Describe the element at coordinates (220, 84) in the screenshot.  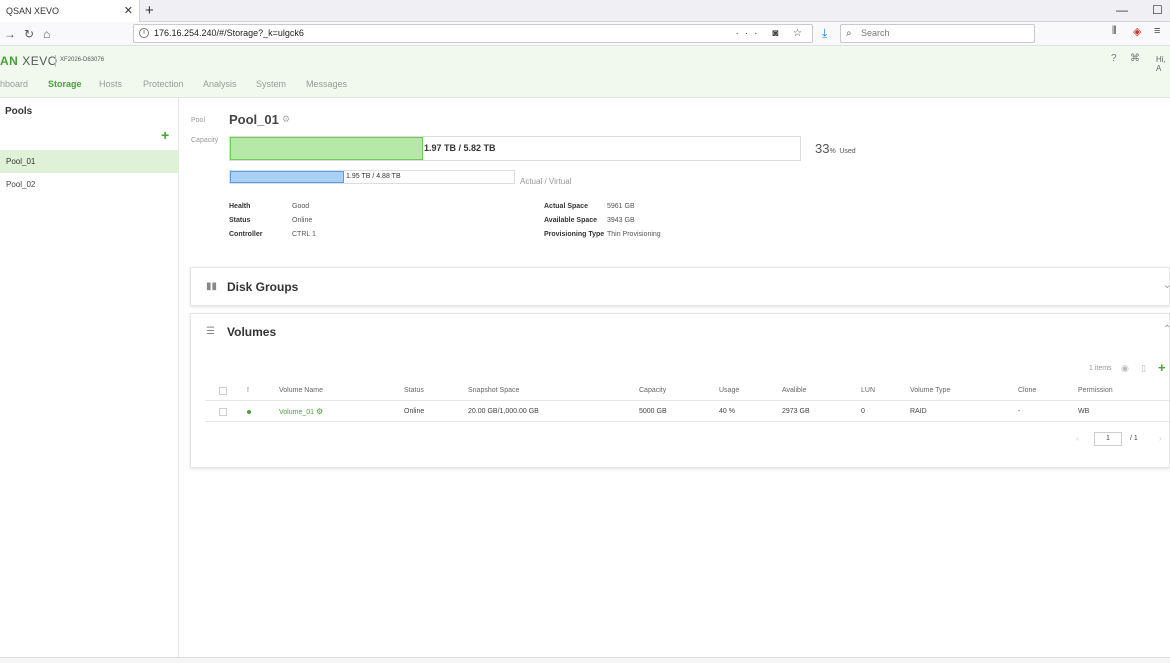
I see `nav-analysis: Analysis` at that location.